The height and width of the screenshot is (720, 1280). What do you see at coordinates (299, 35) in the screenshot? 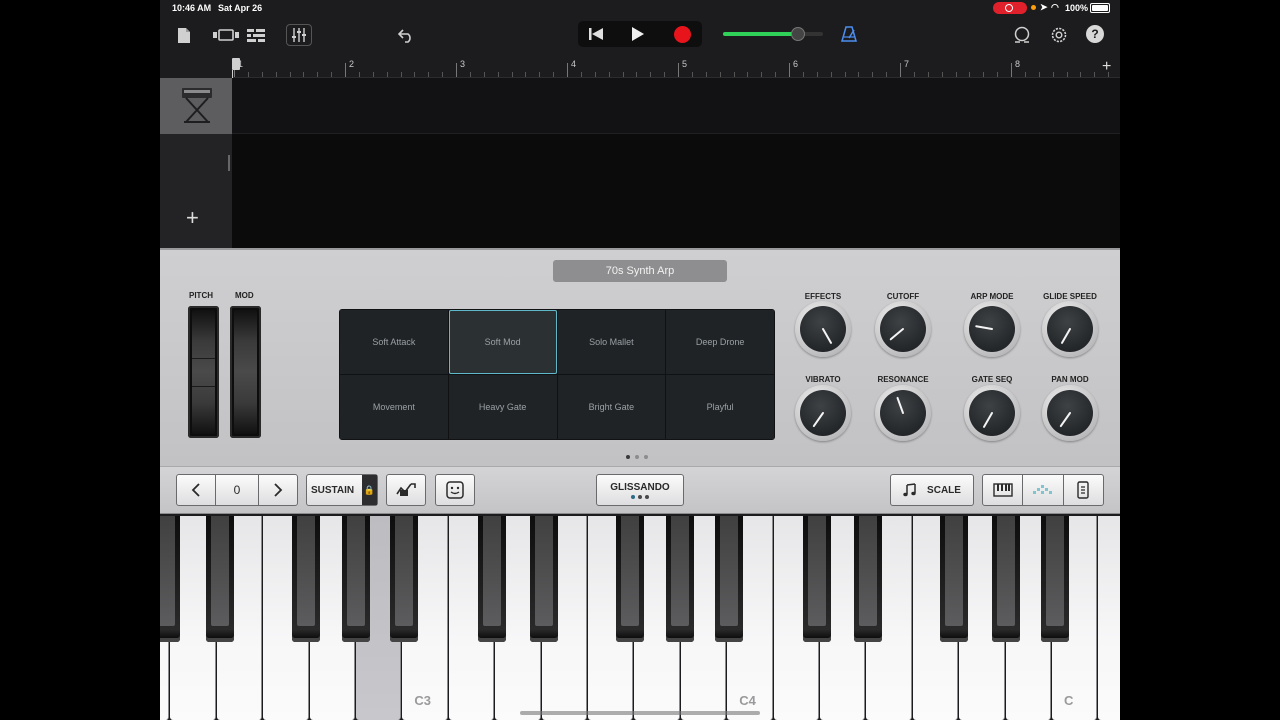
I see `mixer-icon` at bounding box center [299, 35].